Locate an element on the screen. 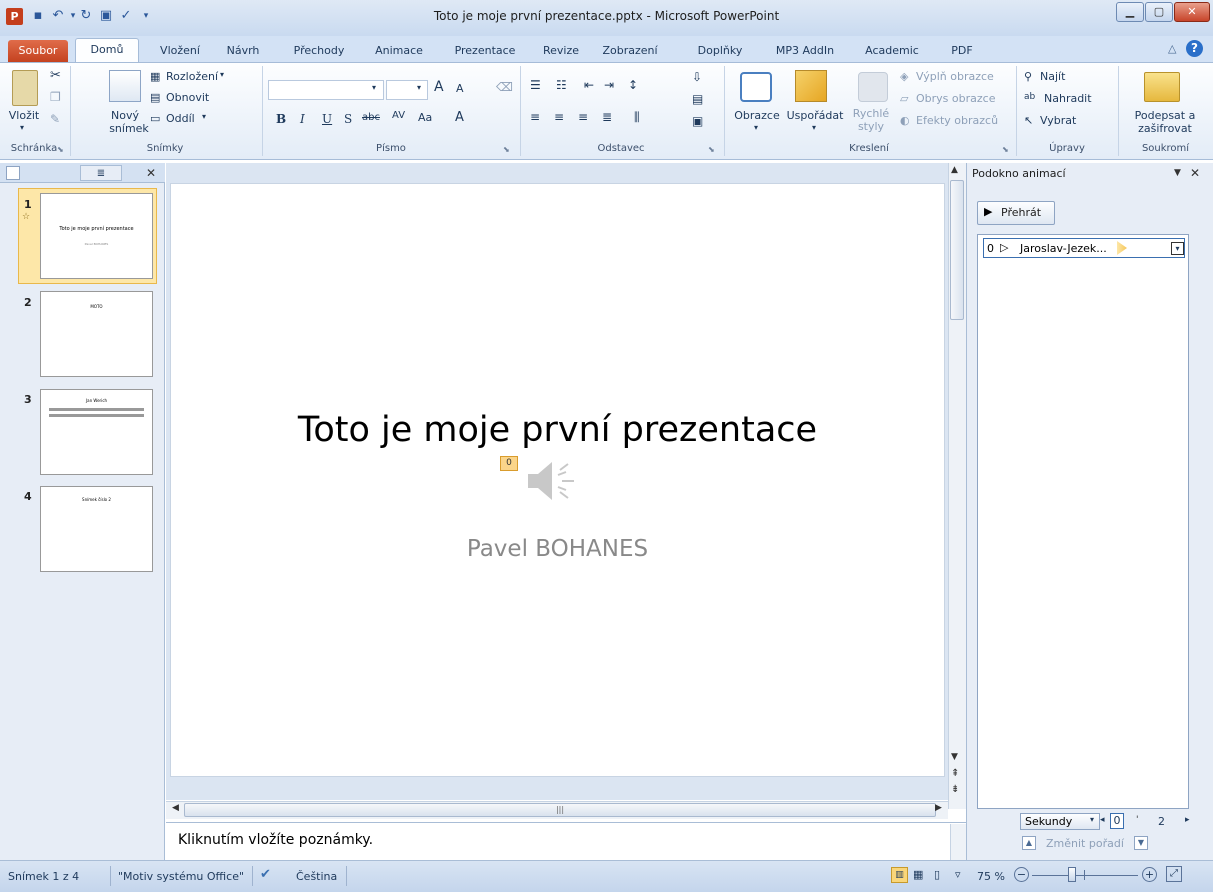  move-up-icon: ▲ is located at coordinates (1029, 843).